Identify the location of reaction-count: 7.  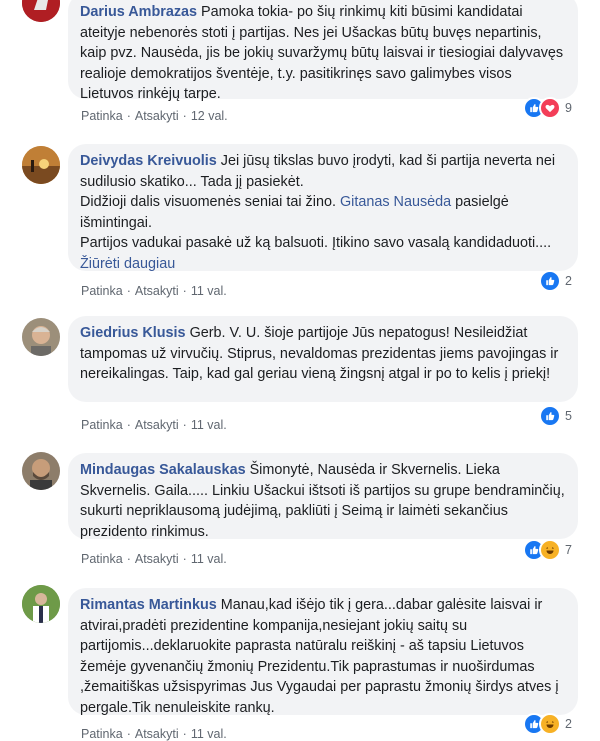
(568, 550).